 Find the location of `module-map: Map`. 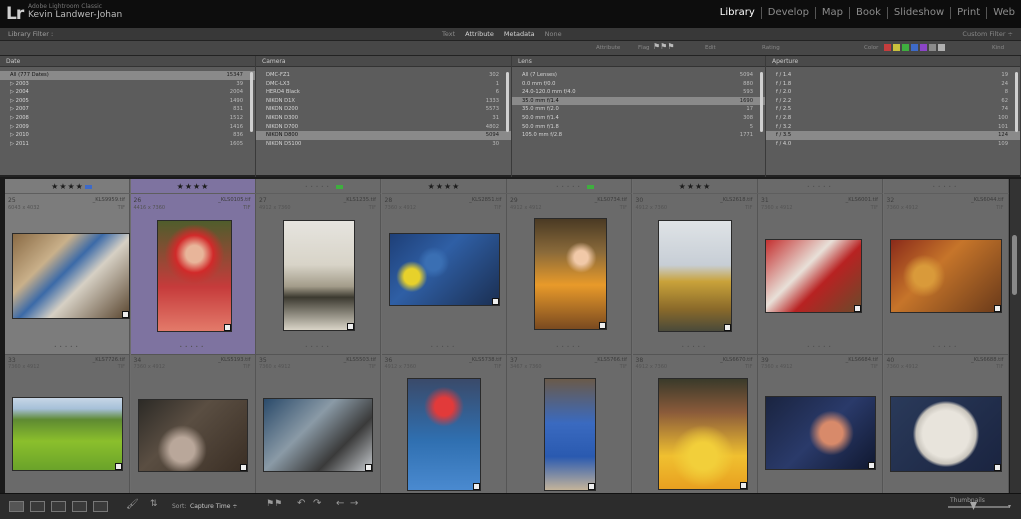

module-map: Map is located at coordinates (833, 13).